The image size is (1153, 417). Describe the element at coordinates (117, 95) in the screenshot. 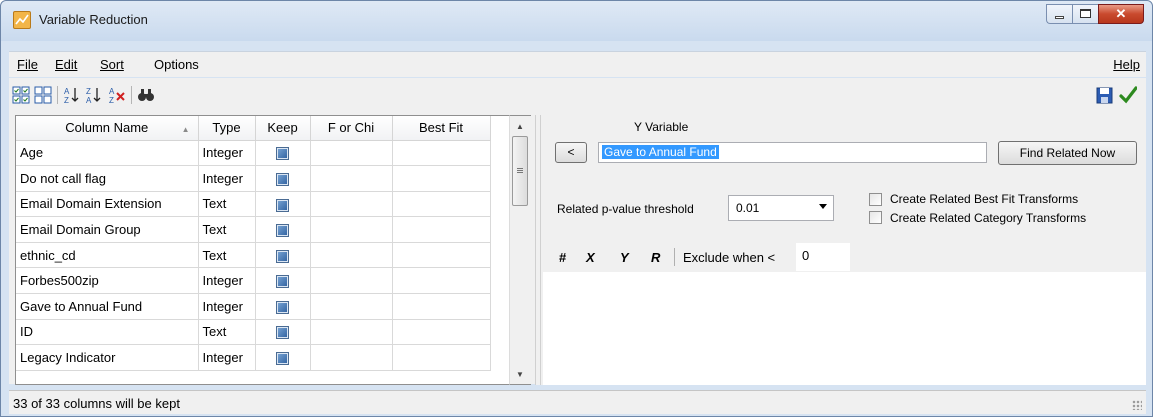

I see `clear-sort-icon: A Z` at that location.